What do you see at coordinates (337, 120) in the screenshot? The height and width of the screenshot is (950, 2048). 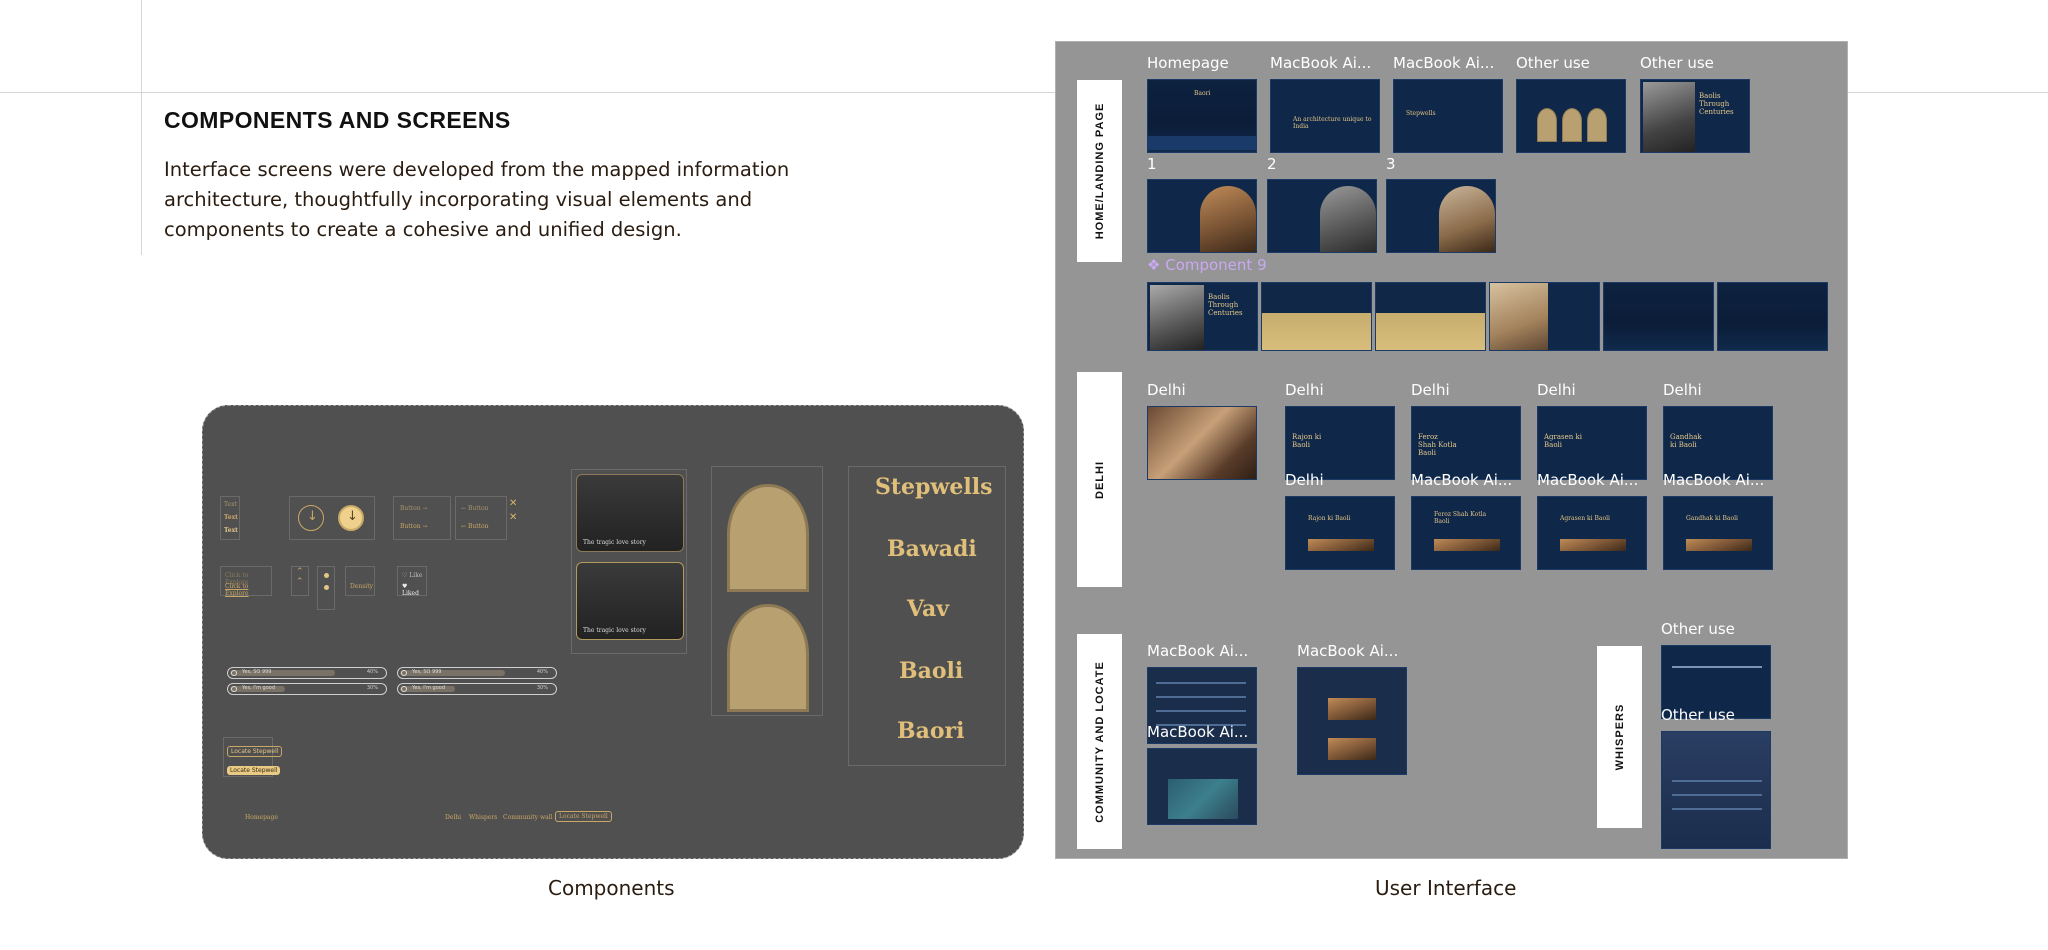 I see `section-title: COMPONENTS AND SCREENS` at bounding box center [337, 120].